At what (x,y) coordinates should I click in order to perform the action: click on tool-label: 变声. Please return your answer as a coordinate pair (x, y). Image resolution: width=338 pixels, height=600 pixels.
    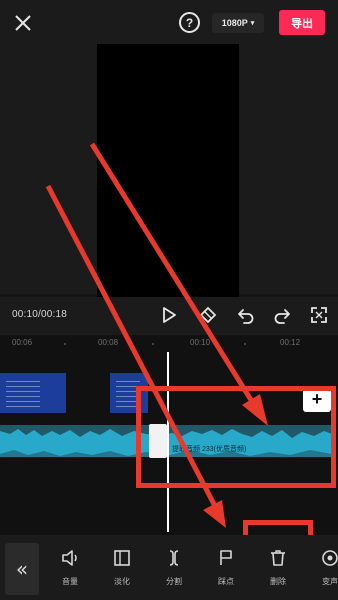
    Looking at the image, I should click on (330, 581).